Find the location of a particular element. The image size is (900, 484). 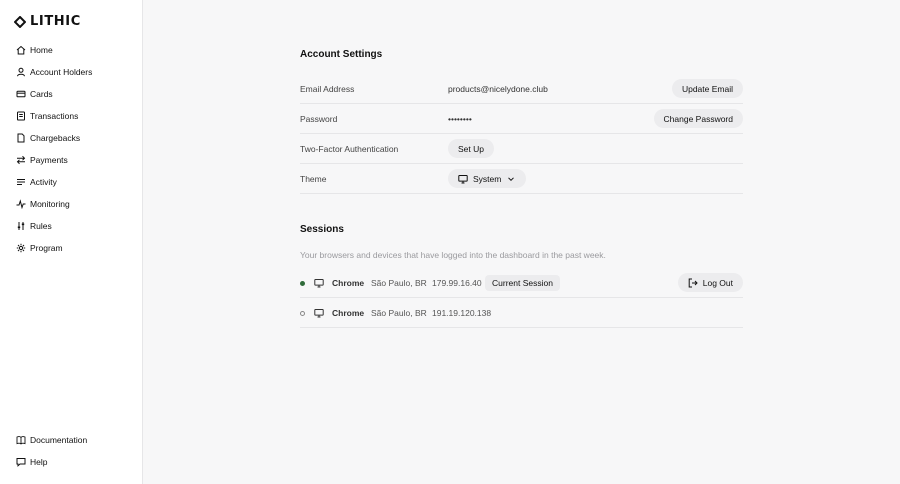

list-icon is located at coordinates (20, 116).